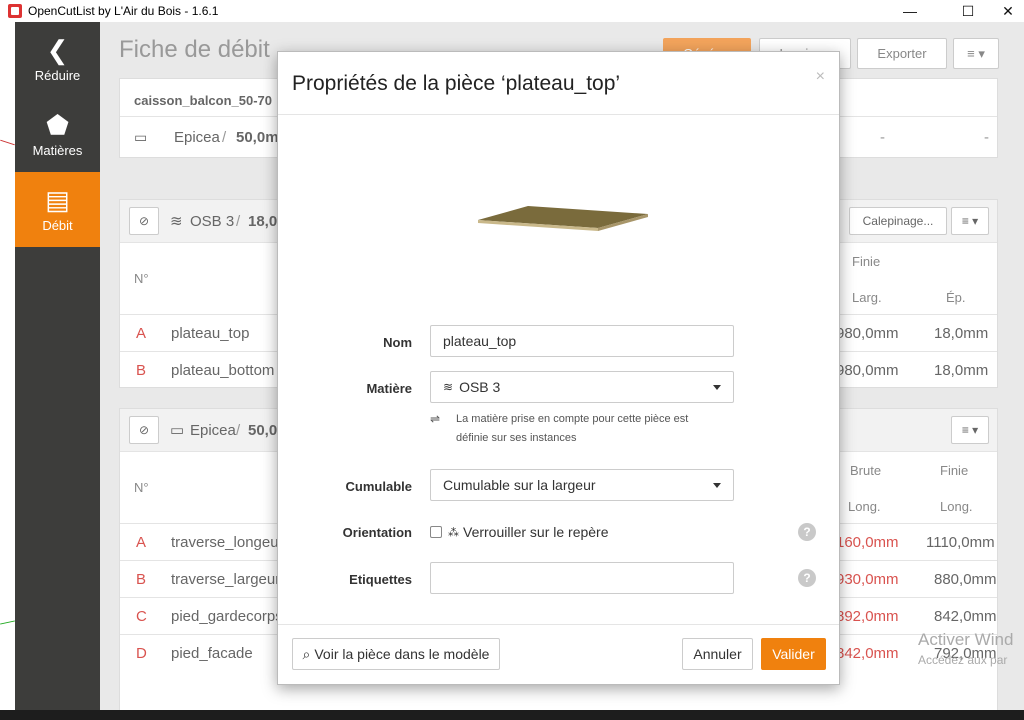  Describe the element at coordinates (57, 50) in the screenshot. I see `chevron-left-icon: ❮` at that location.